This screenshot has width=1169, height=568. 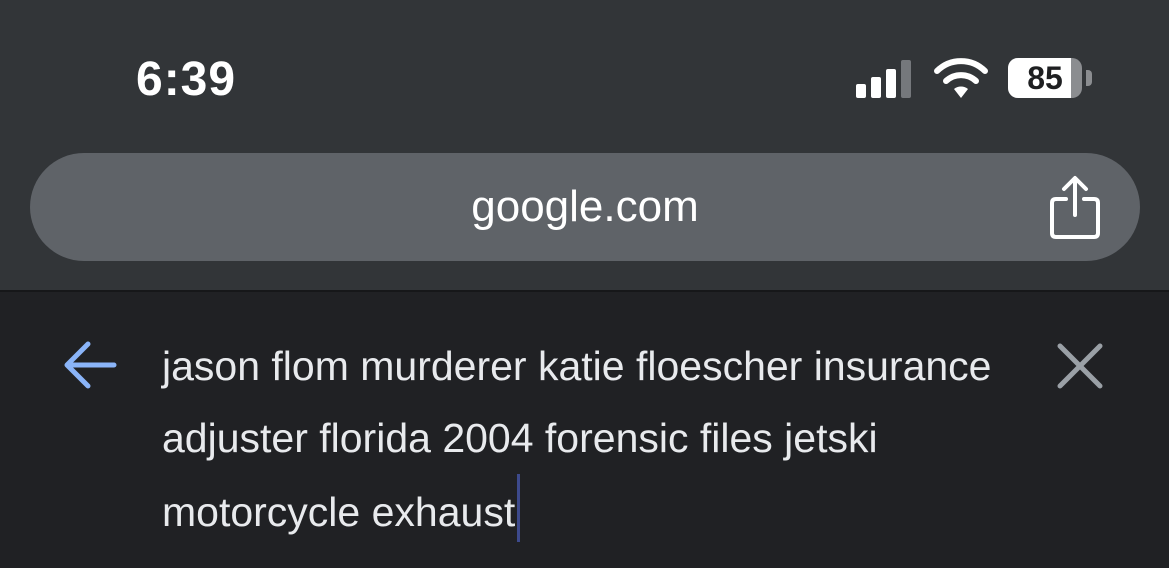 I want to click on cellular-signal-icon, so click(x=883, y=79).